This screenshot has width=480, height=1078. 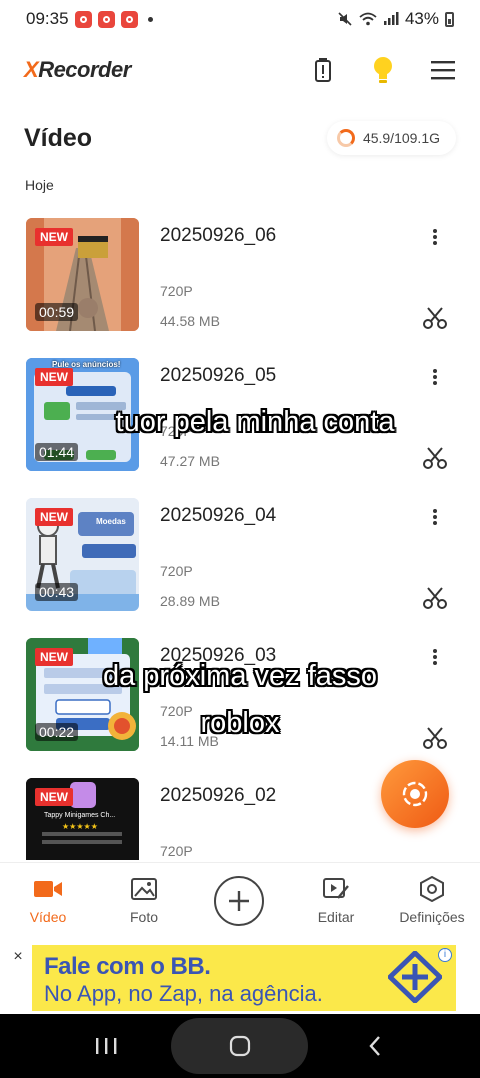 What do you see at coordinates (39, 185) in the screenshot?
I see `section-date: Hoje` at bounding box center [39, 185].